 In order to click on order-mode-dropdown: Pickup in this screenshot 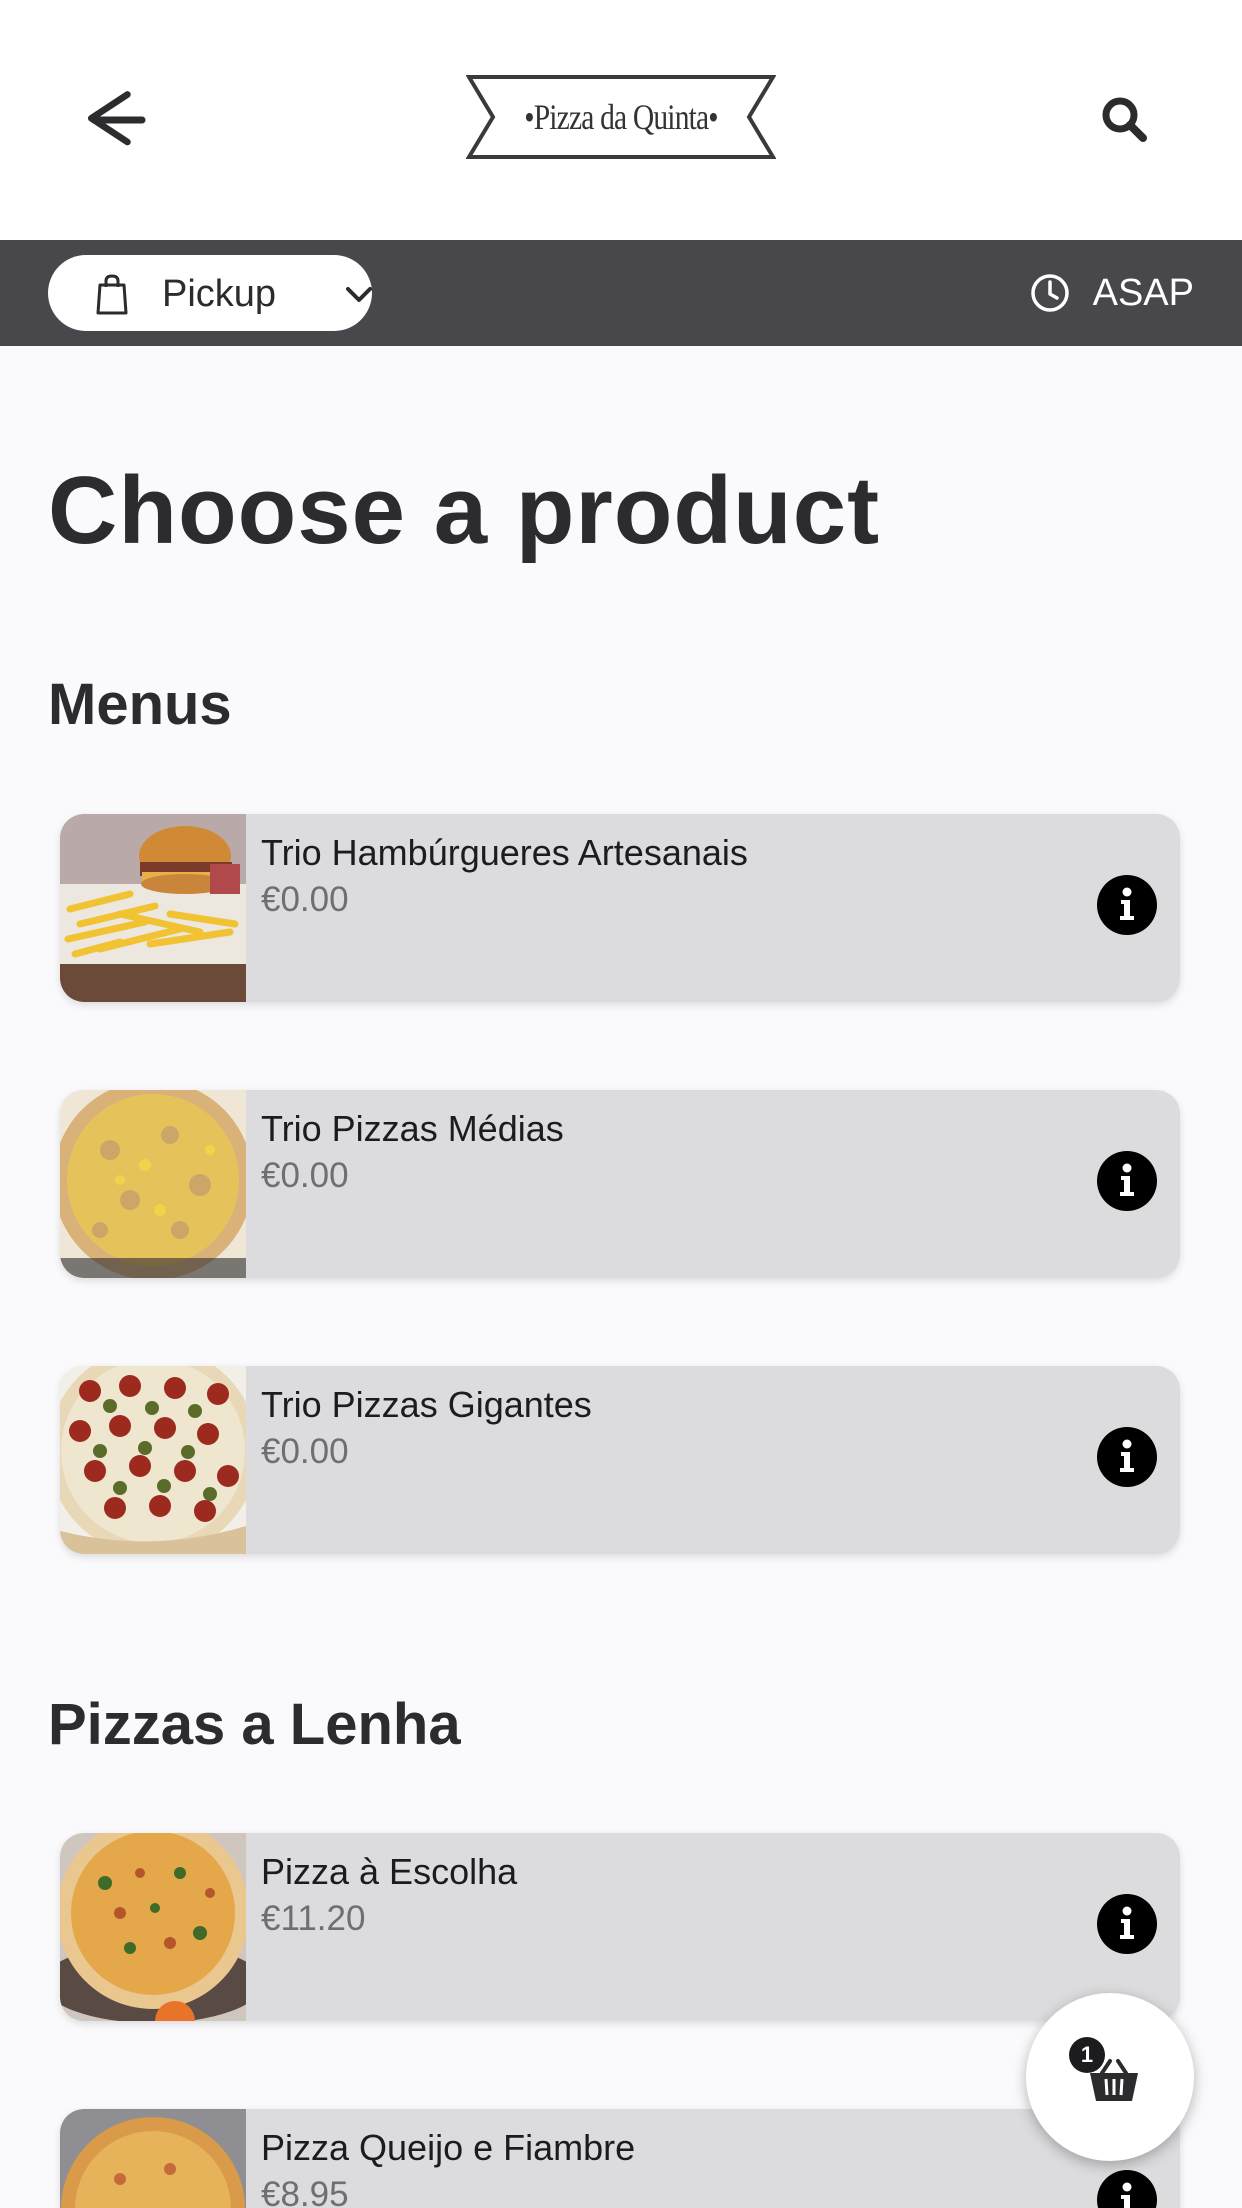, I will do `click(210, 293)`.